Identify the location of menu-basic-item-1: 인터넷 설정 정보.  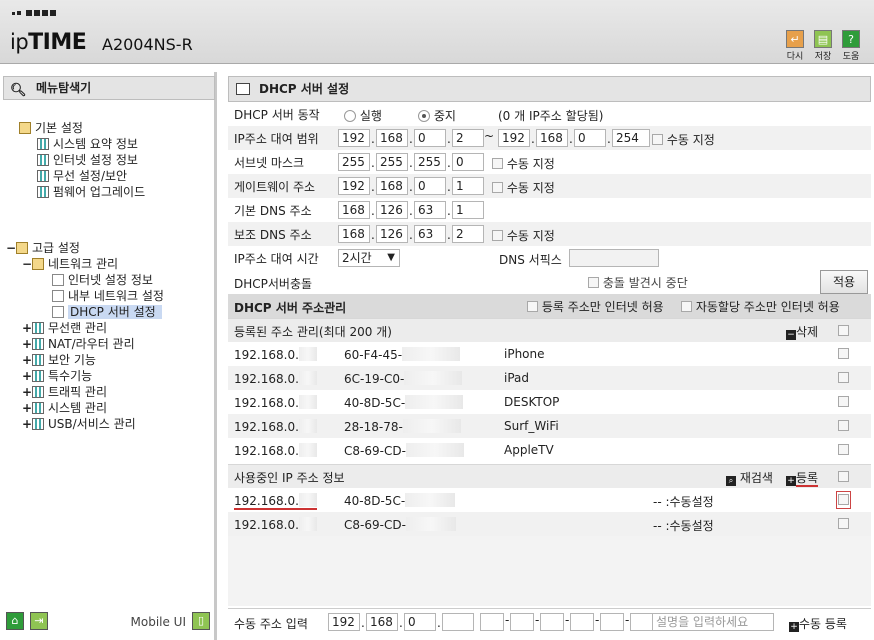
(87, 160).